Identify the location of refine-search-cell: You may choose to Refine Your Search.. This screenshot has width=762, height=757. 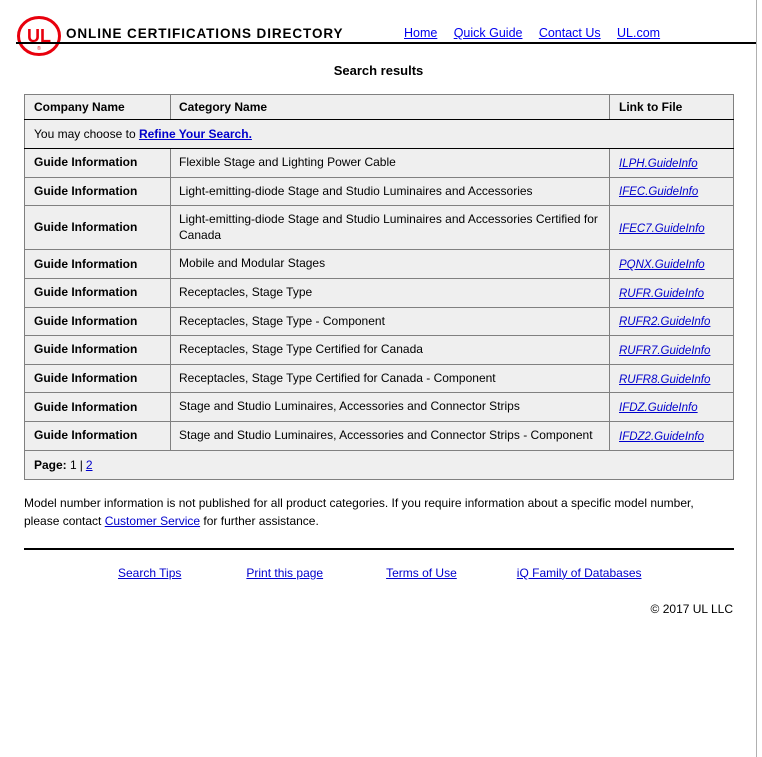
(379, 134).